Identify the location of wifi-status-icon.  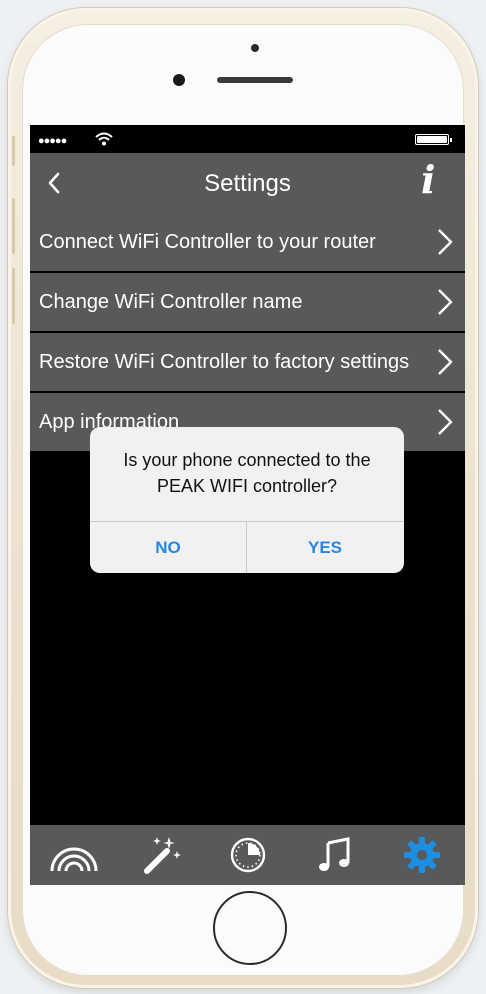
(104, 139).